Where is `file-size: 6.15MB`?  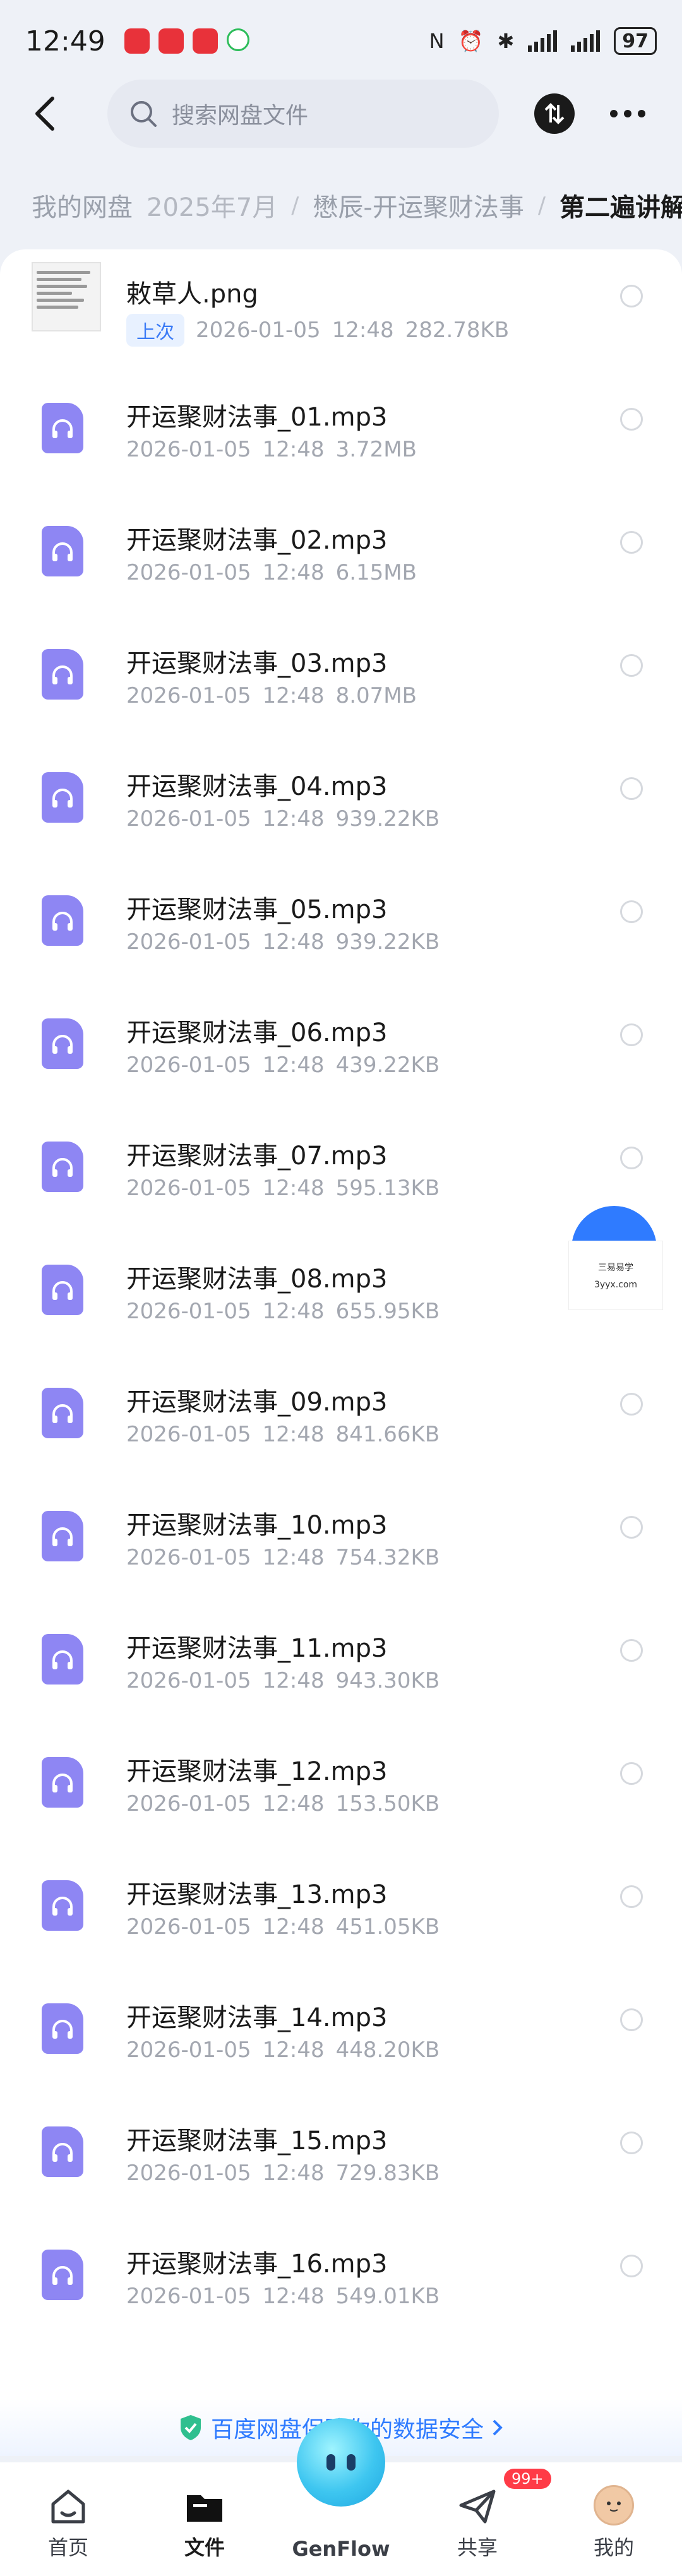
file-size: 6.15MB is located at coordinates (376, 572).